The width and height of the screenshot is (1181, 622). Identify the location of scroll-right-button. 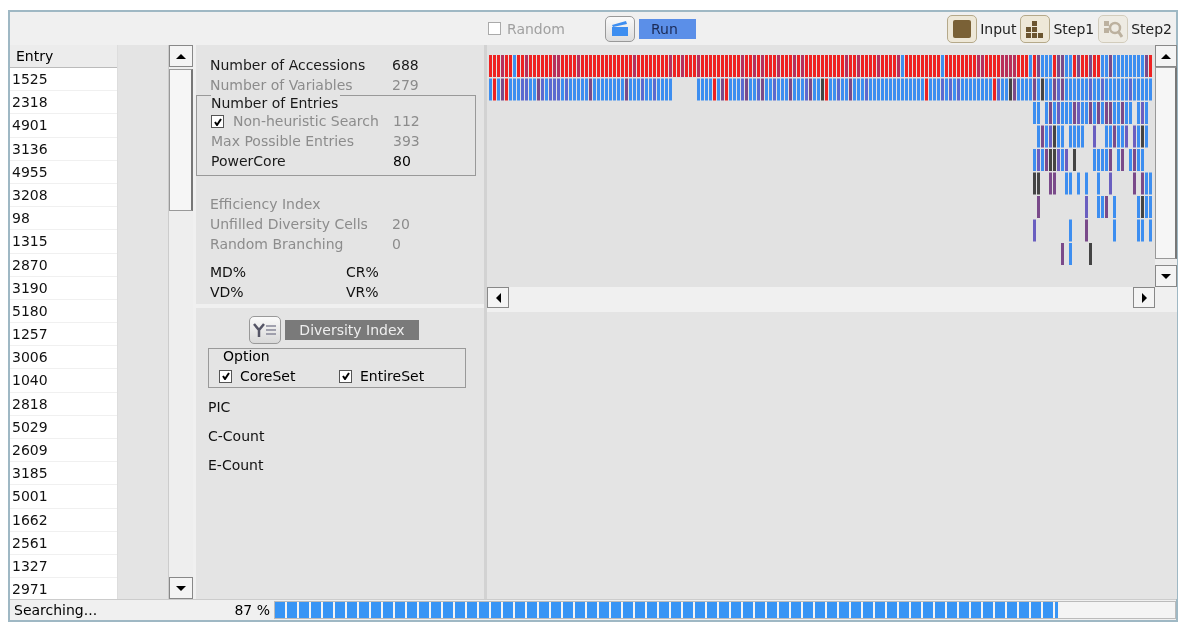
(1144, 297).